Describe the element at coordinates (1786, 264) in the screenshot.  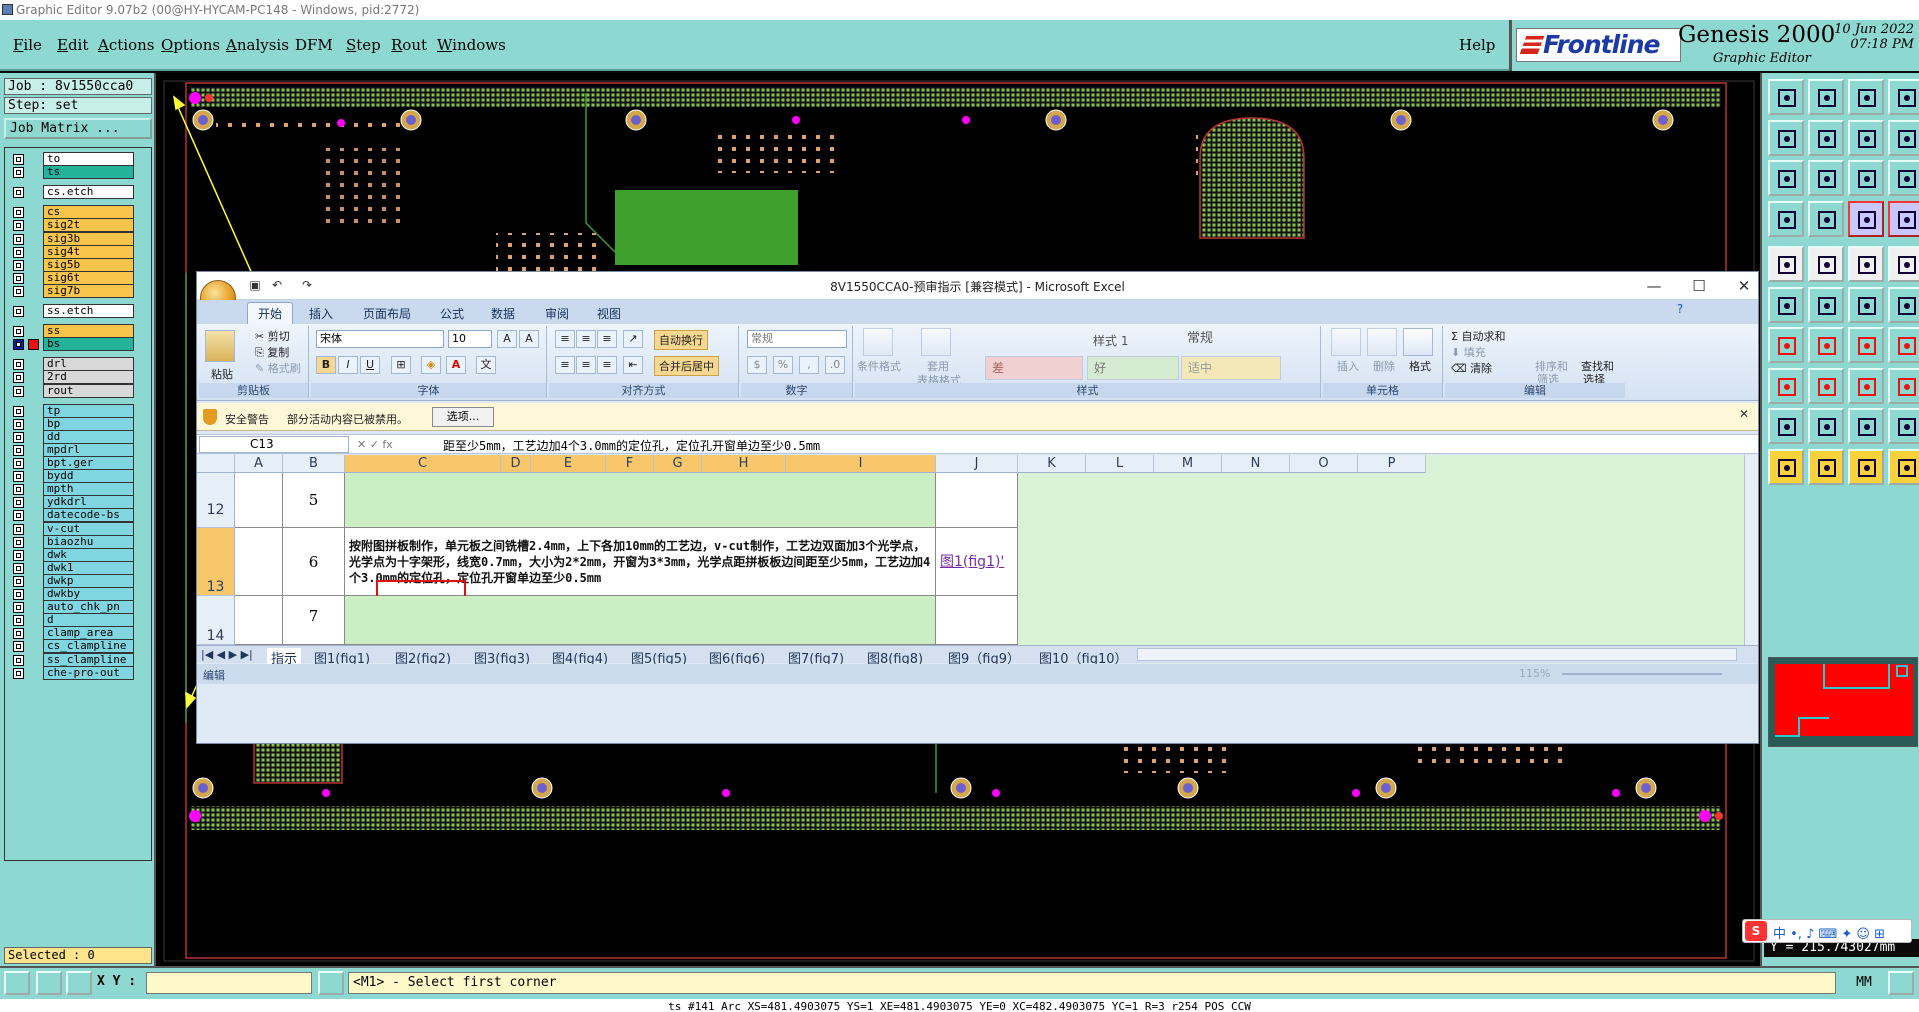
I see `circle-icon` at that location.